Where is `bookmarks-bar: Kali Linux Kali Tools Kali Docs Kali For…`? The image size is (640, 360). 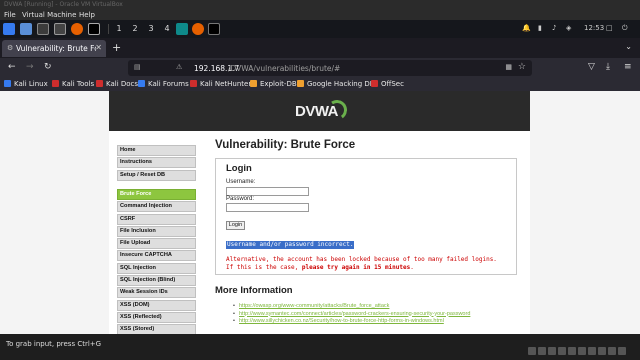 bookmarks-bar: Kali Linux Kali Tools Kali Docs Kali For… is located at coordinates (320, 84).